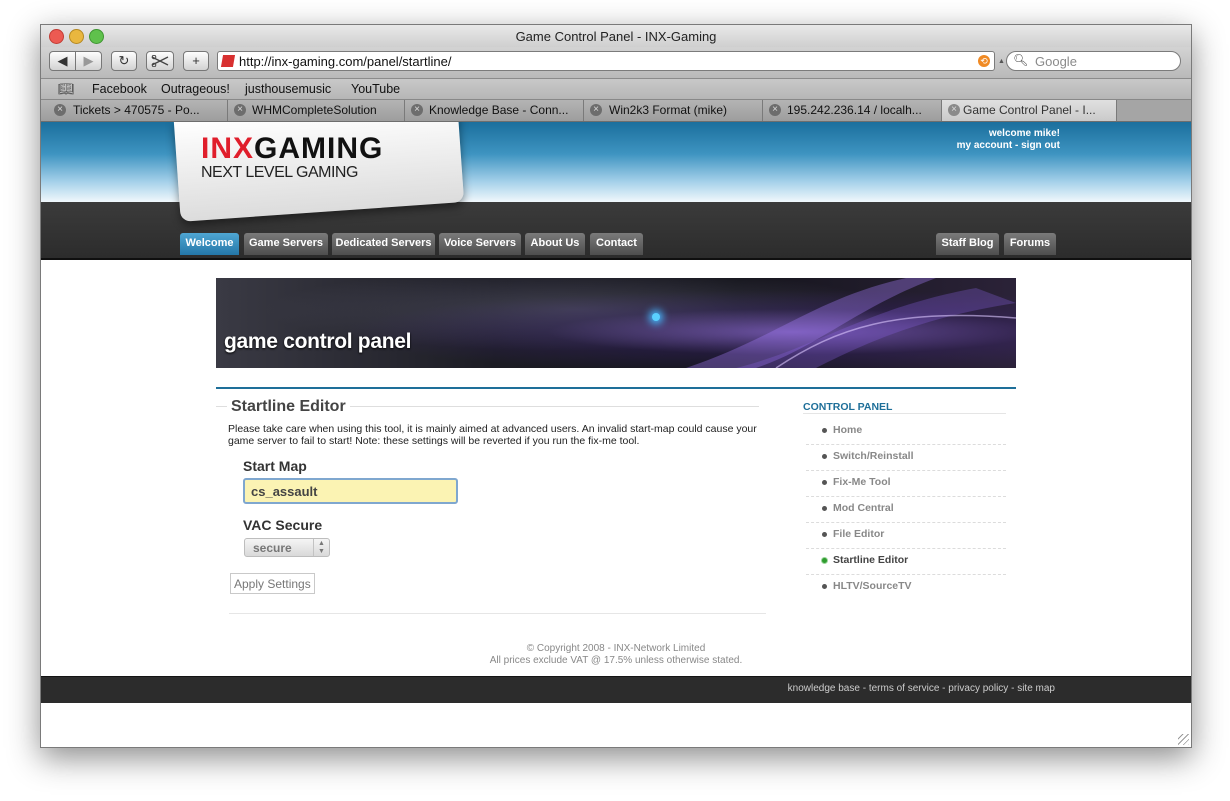 The image size is (1230, 801). Describe the element at coordinates (480, 244) in the screenshot. I see `nav-tab-voice-servers: Voice Servers` at that location.